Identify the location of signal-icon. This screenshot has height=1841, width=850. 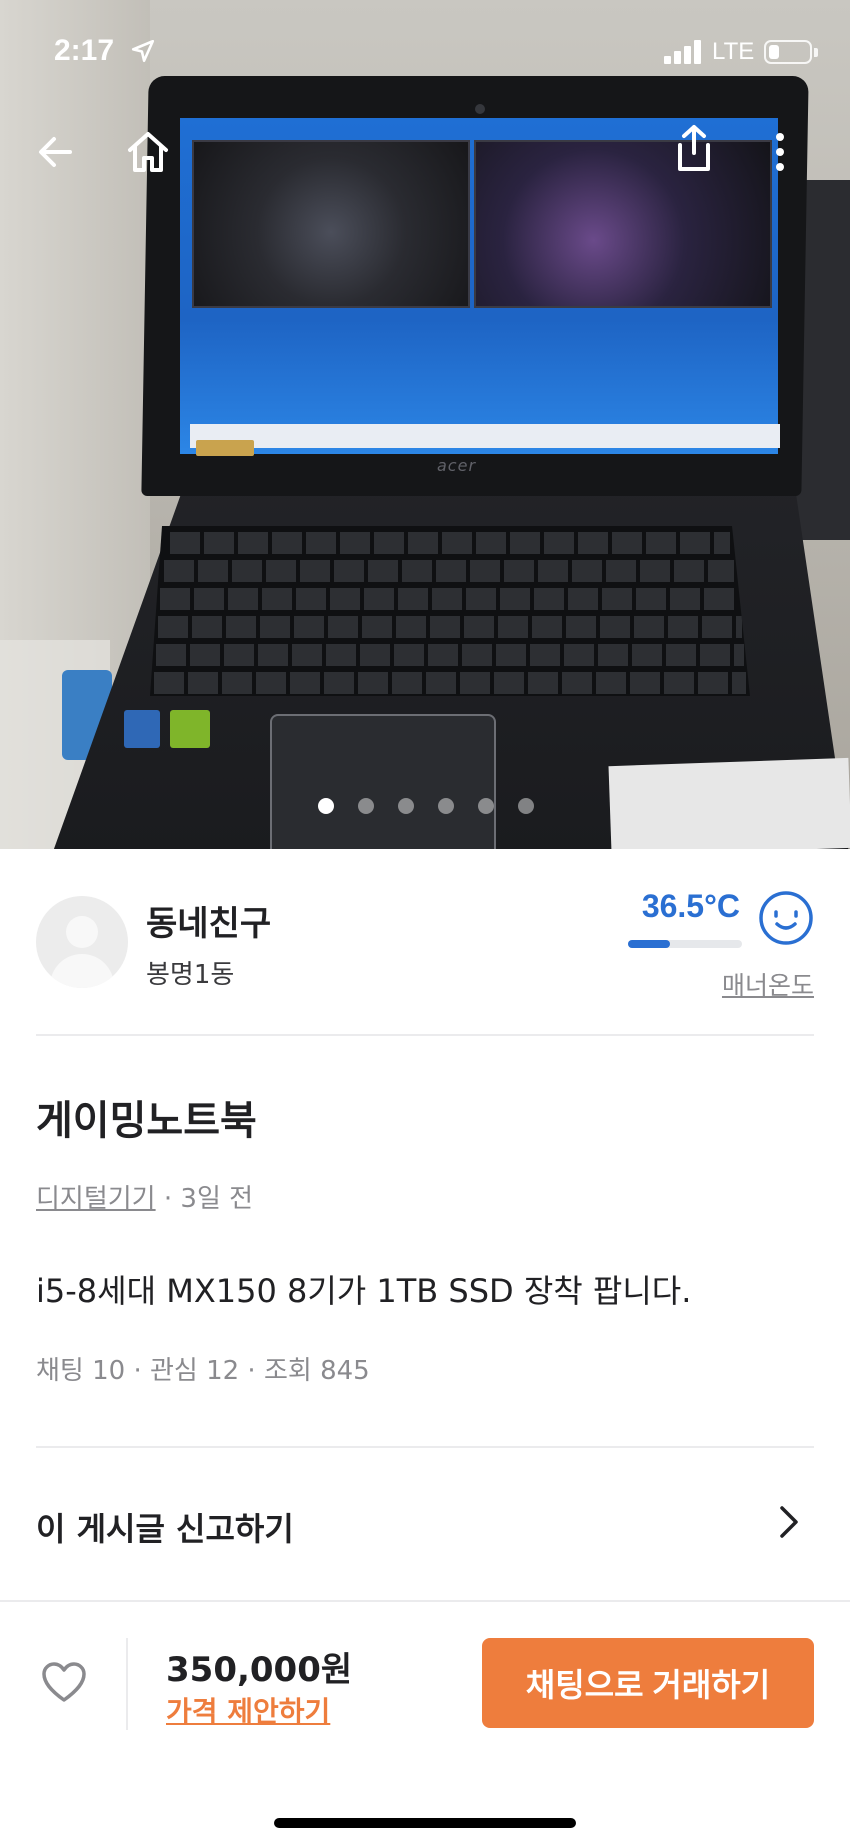
(685, 51).